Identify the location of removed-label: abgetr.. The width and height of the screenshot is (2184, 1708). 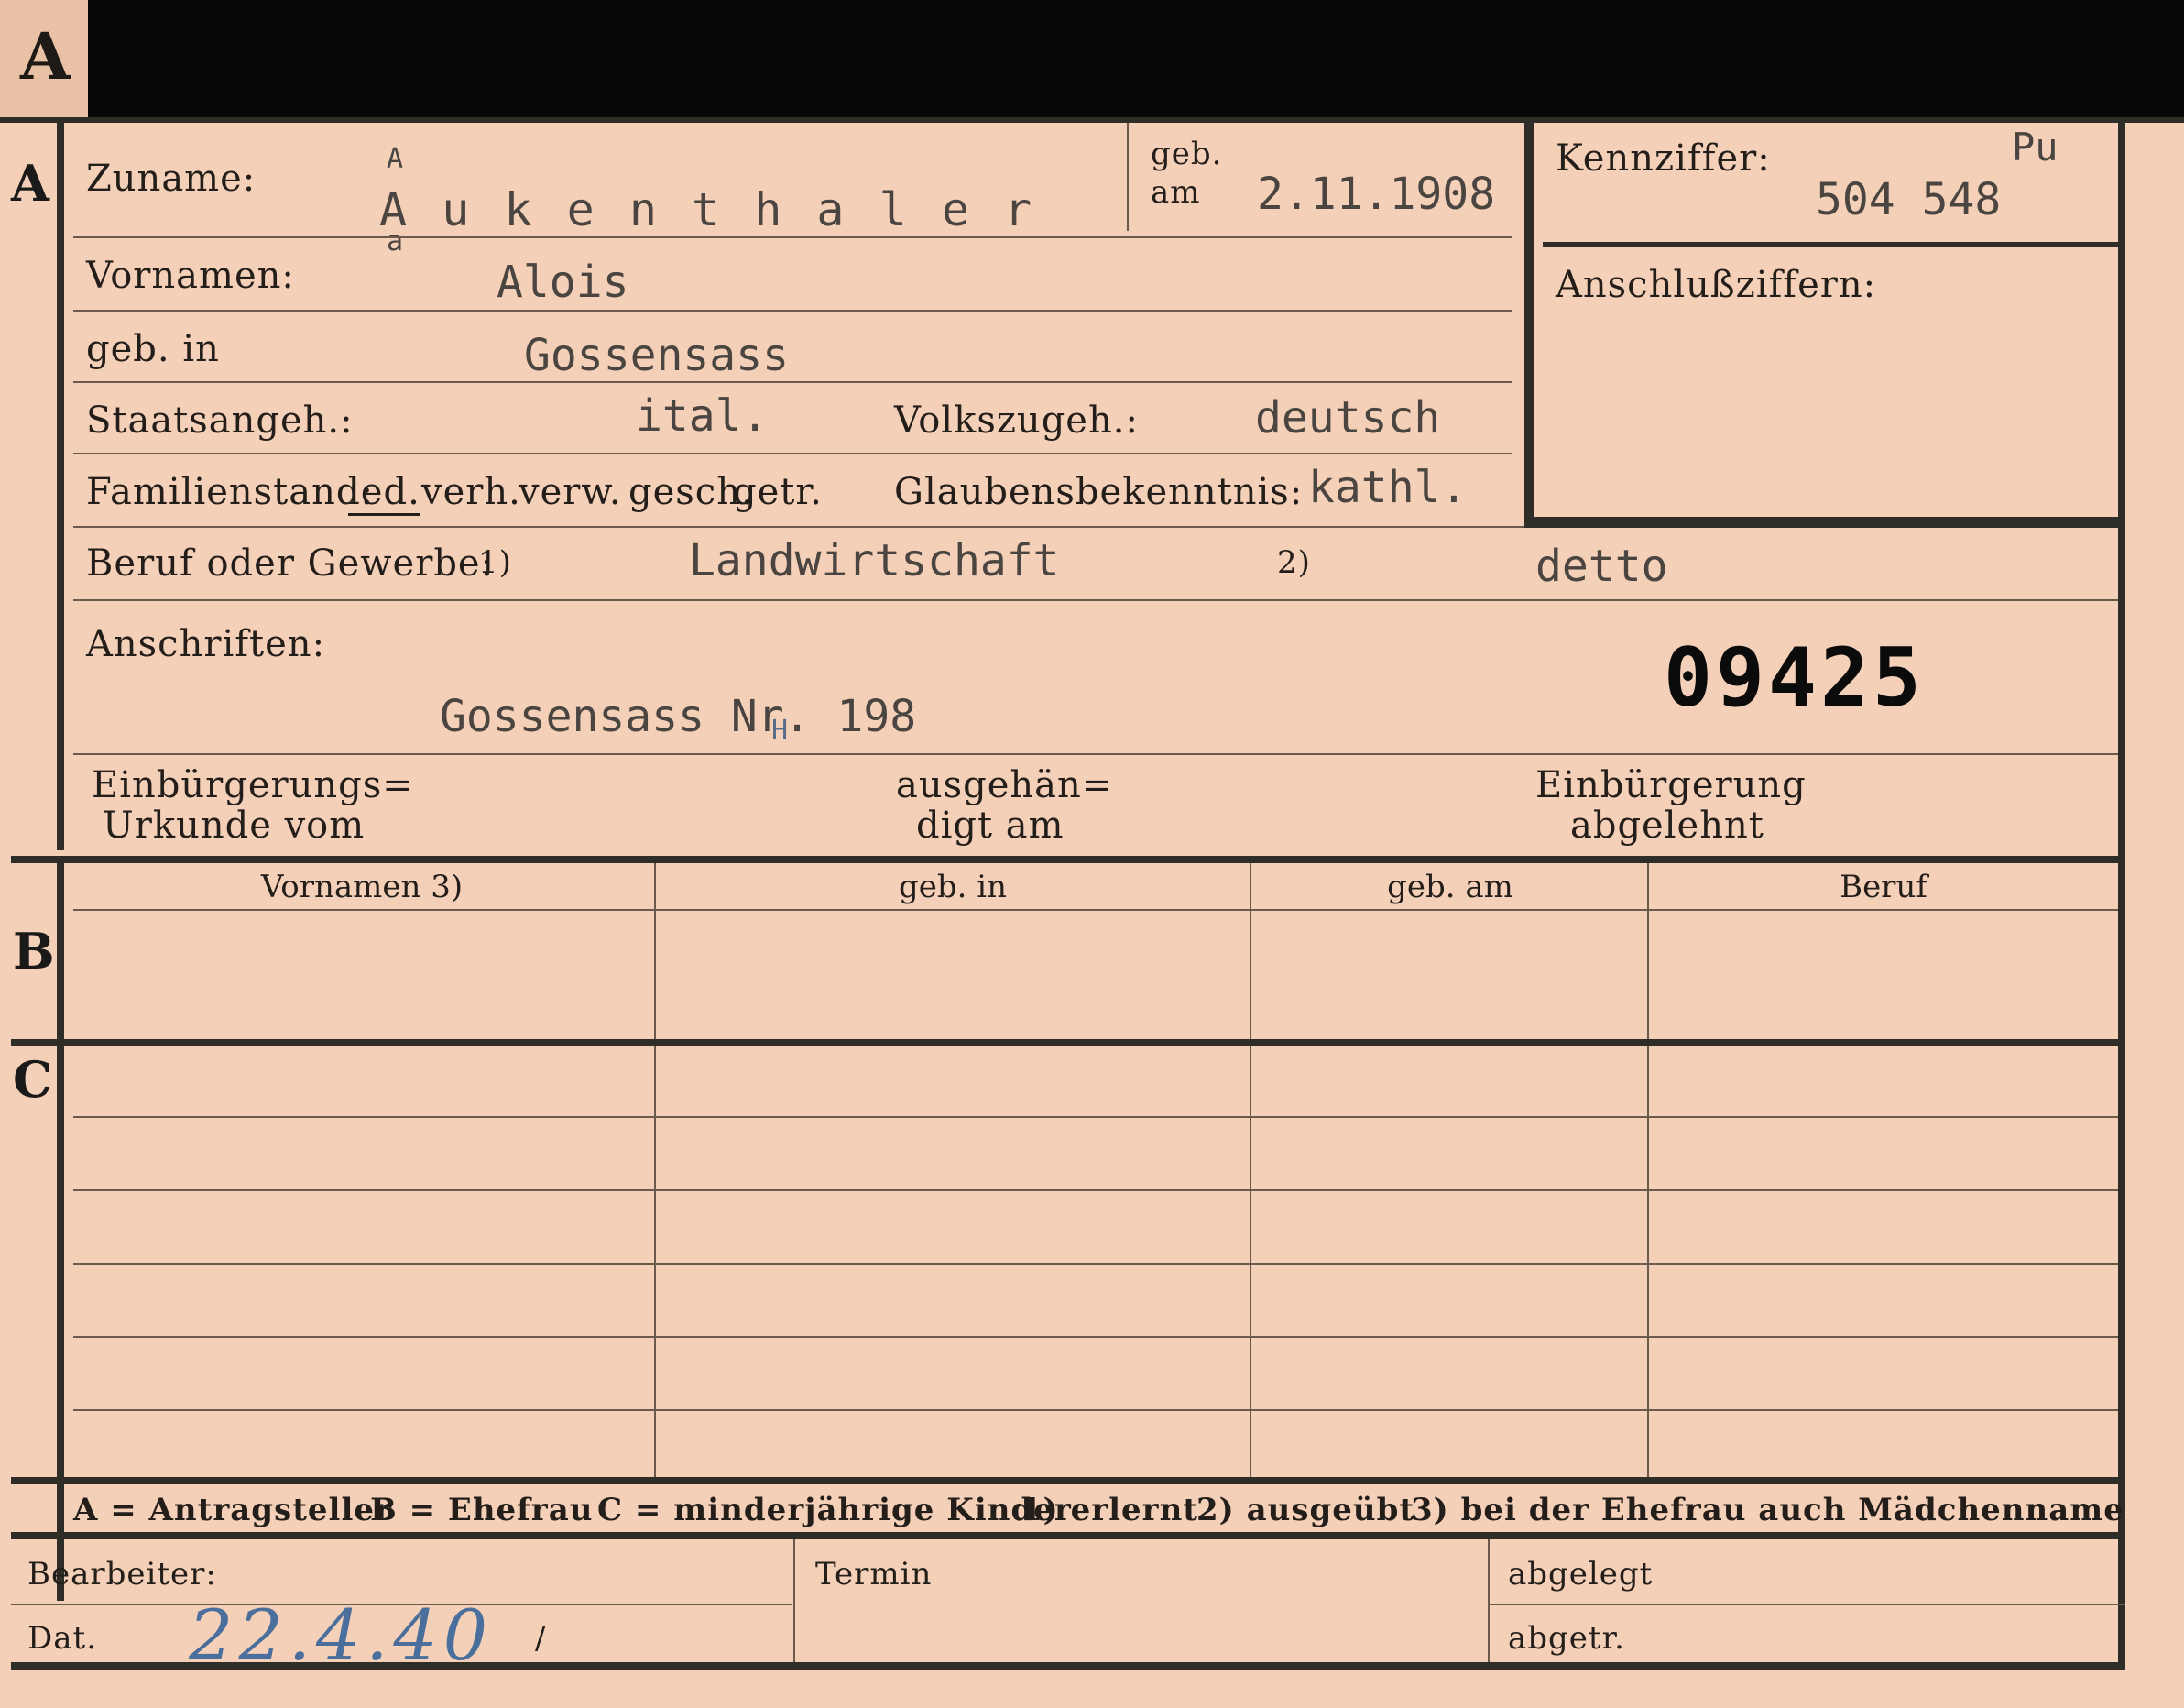
(1566, 1639).